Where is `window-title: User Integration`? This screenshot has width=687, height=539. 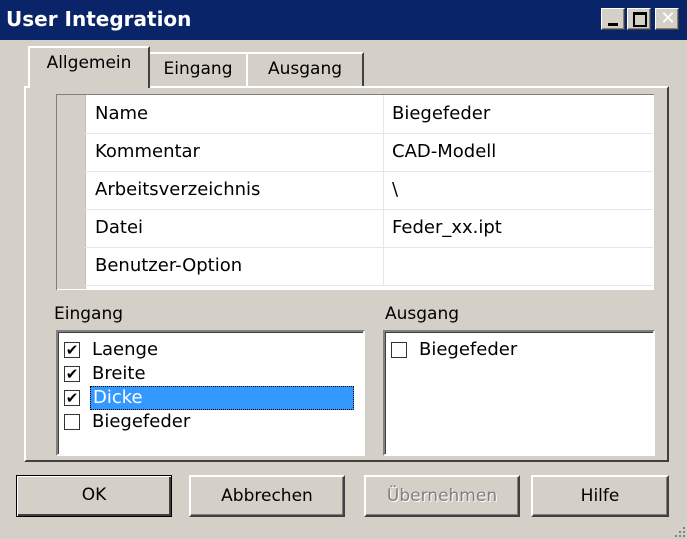
window-title: User Integration is located at coordinates (99, 19).